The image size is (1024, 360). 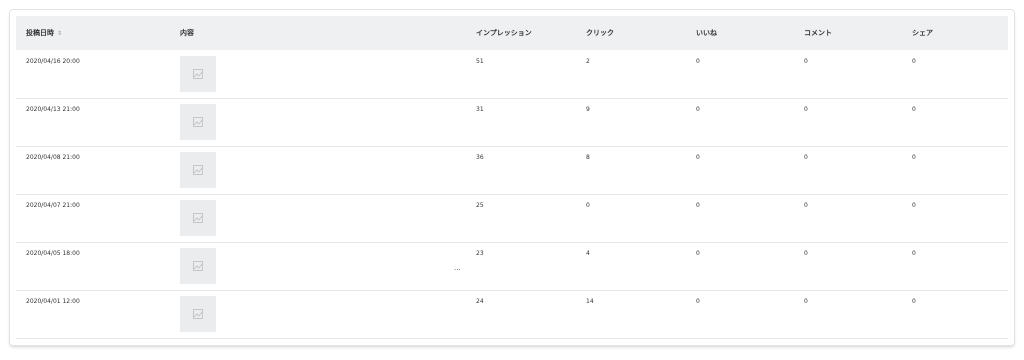 I want to click on header-clicks: クリック, so click(x=600, y=33).